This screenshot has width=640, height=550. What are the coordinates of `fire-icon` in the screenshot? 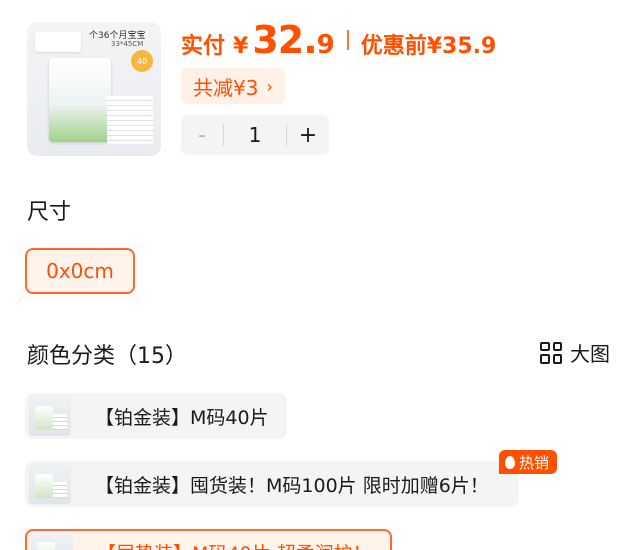 It's located at (510, 462).